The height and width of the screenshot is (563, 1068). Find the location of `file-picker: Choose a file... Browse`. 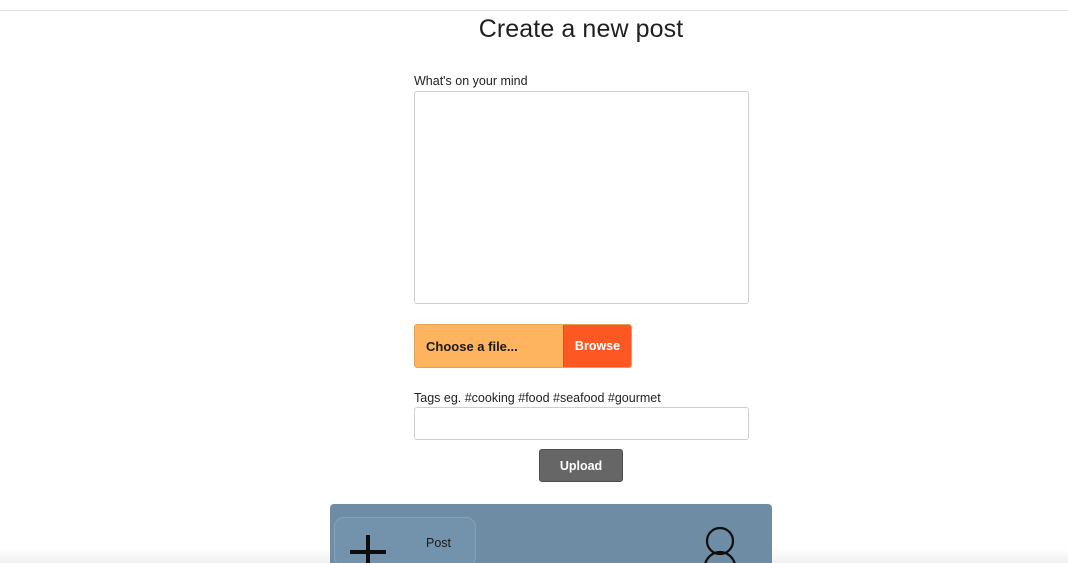

file-picker: Choose a file... Browse is located at coordinates (523, 346).